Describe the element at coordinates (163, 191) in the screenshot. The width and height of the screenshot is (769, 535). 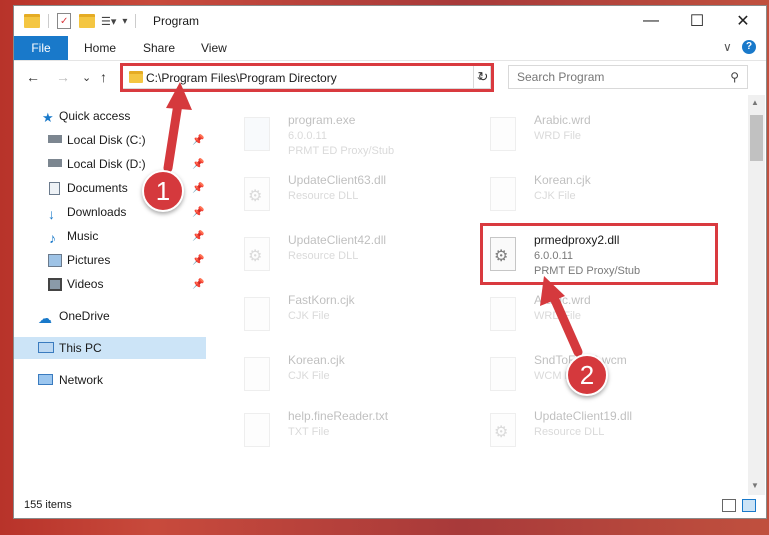
I see `step-badge-1: 1` at that location.